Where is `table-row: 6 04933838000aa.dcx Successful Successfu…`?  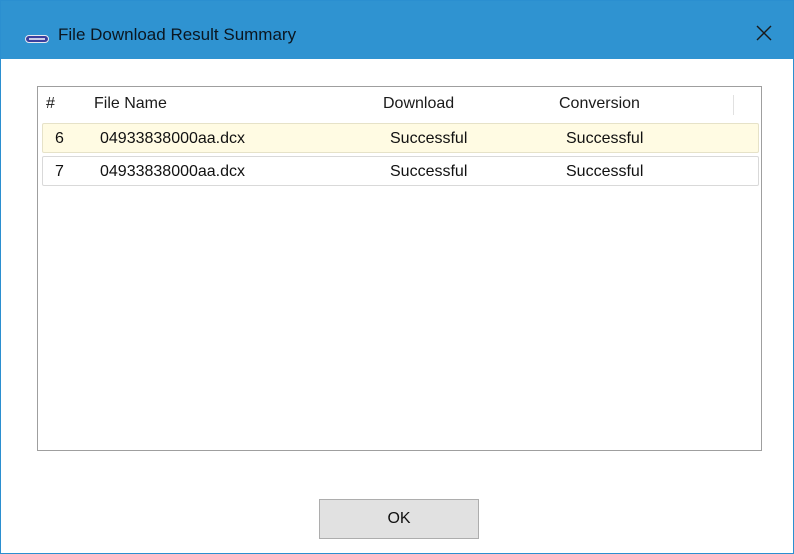
table-row: 6 04933838000aa.dcx Successful Successfu… is located at coordinates (400, 138).